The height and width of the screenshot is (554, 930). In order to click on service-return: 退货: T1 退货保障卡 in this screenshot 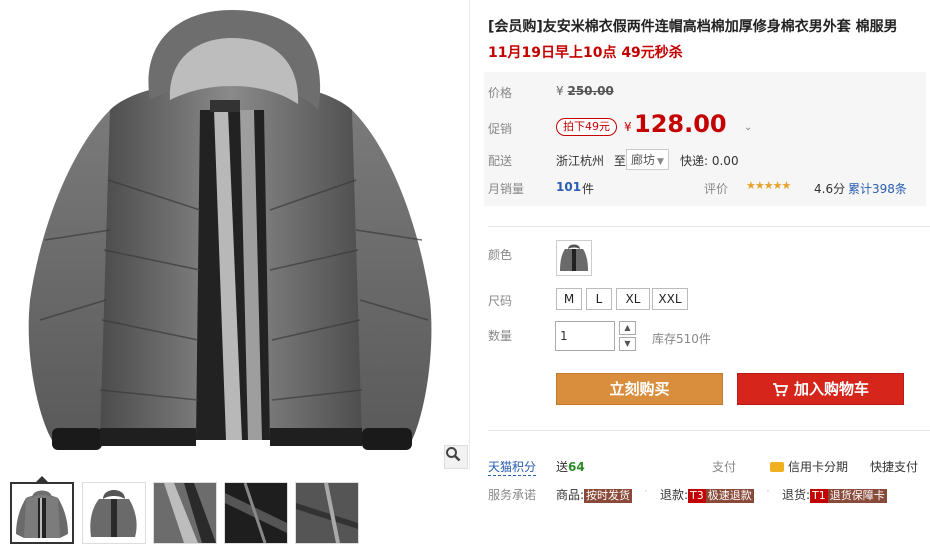, I will do `click(834, 494)`.